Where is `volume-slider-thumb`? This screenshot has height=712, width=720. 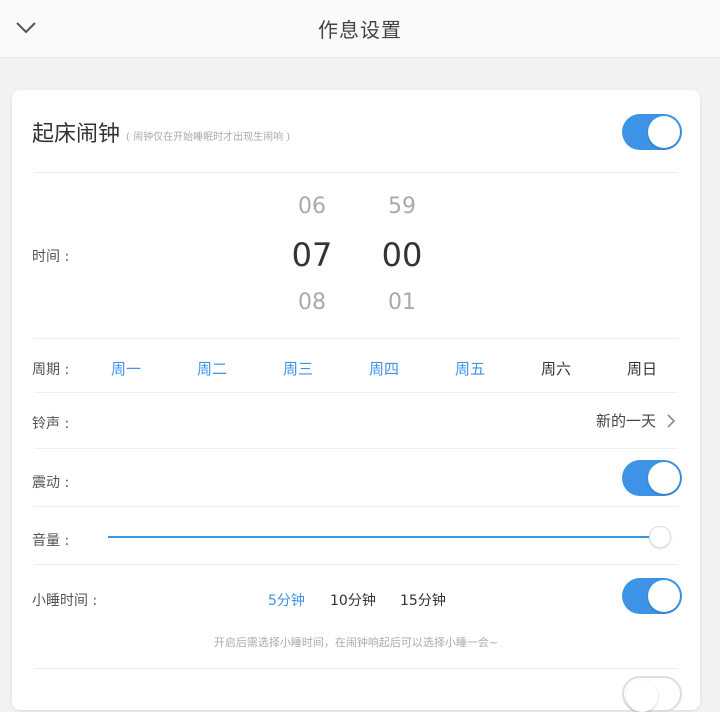 volume-slider-thumb is located at coordinates (660, 537).